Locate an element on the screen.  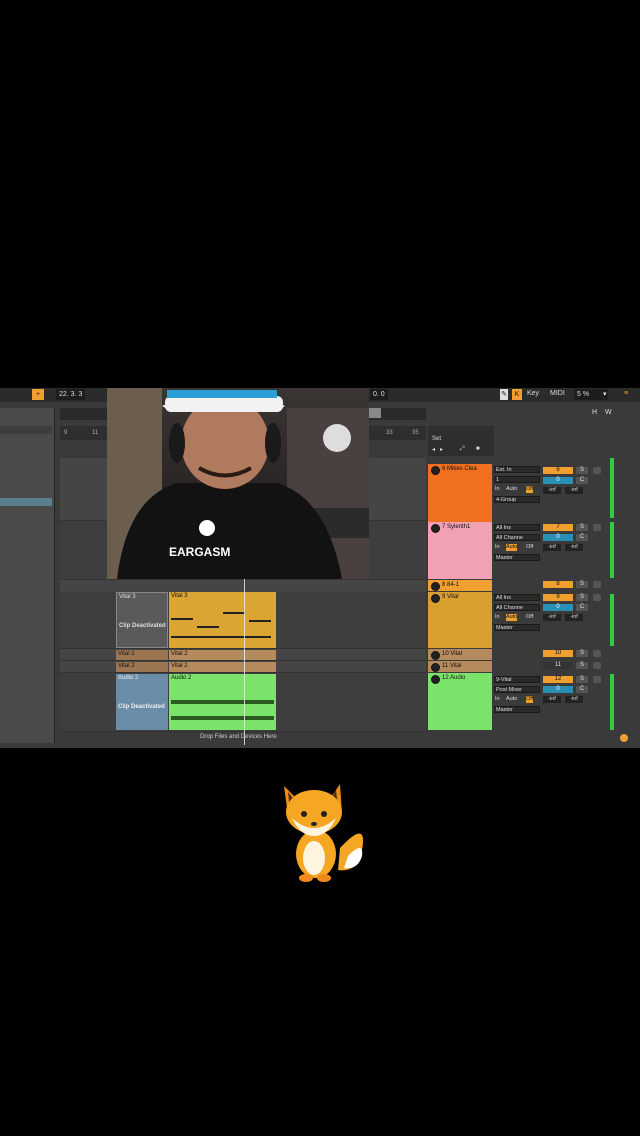
browser-row-selected is located at coordinates (26, 502).